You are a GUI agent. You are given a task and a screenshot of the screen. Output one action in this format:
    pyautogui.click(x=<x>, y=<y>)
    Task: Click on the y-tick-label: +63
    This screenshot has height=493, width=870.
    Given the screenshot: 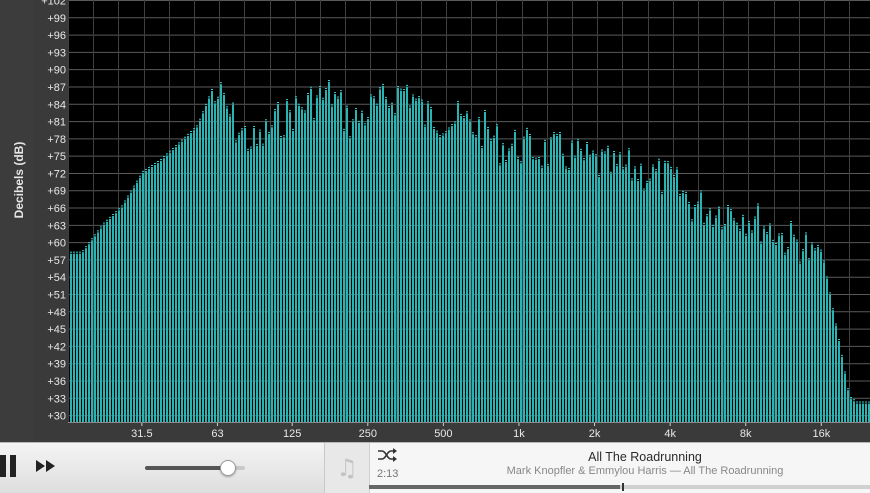 What is the action you would take?
    pyautogui.click(x=56, y=226)
    